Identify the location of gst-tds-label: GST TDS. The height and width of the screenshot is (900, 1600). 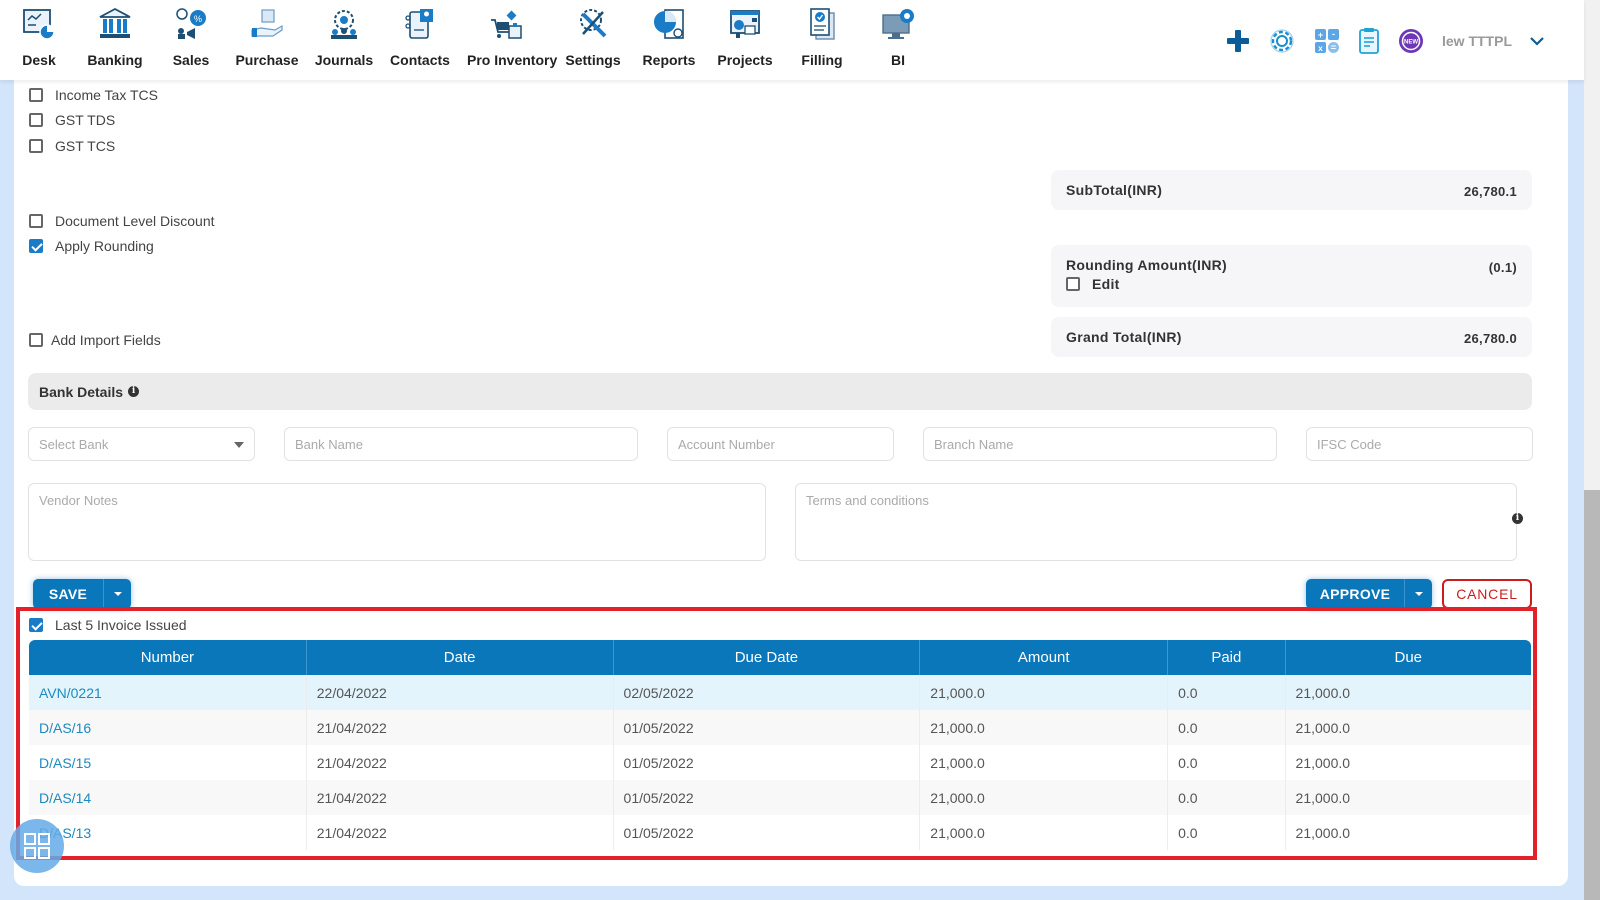
(85, 120).